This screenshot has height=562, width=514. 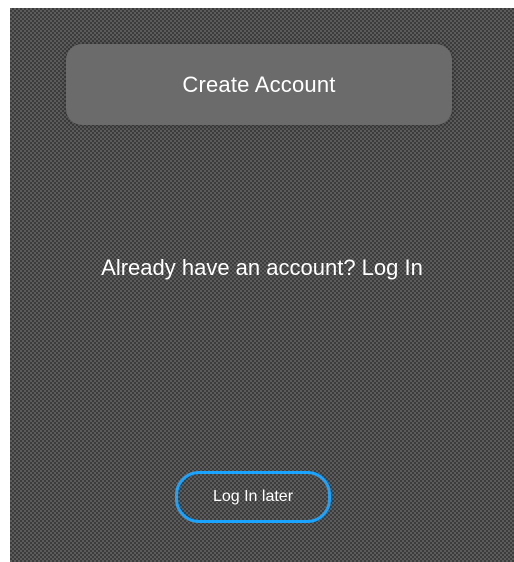 I want to click on login-later-button: Log In later, so click(x=253, y=497).